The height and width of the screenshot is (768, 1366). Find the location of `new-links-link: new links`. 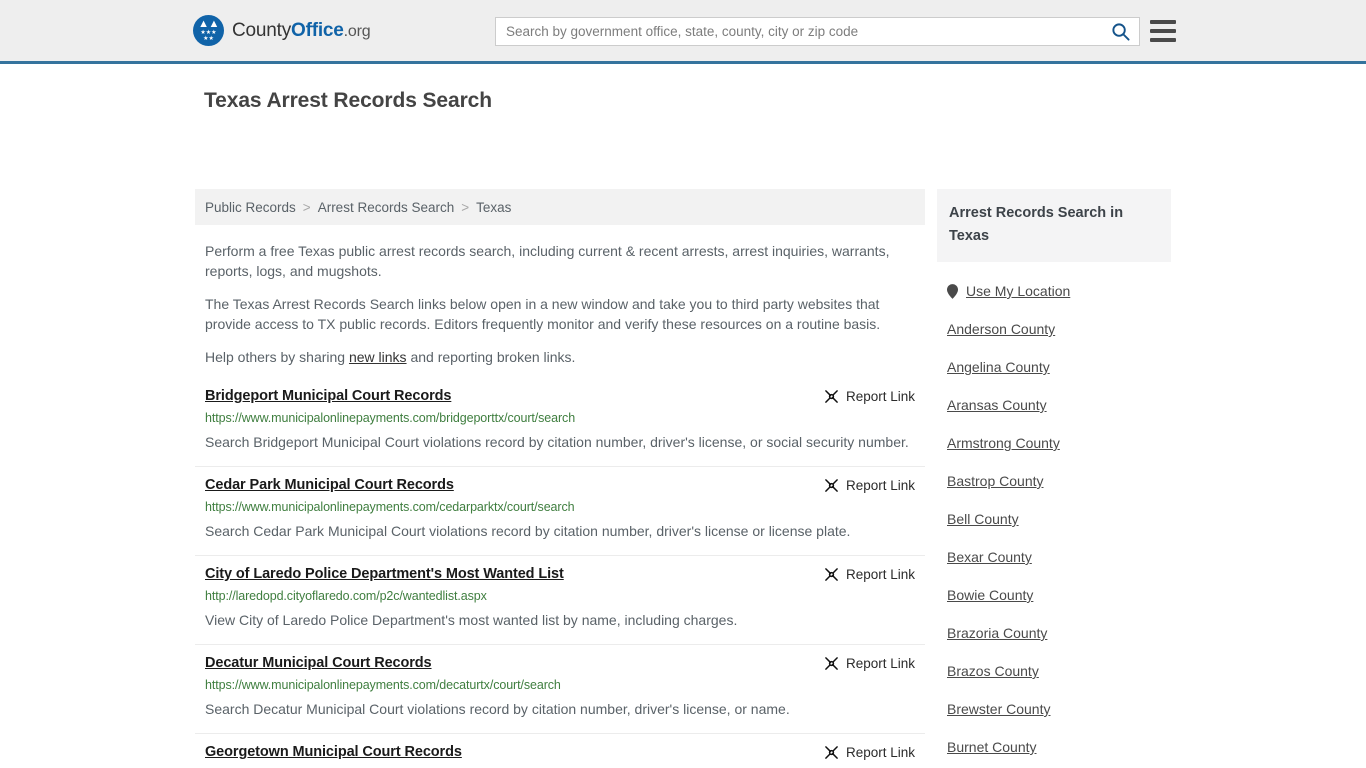

new-links-link: new links is located at coordinates (378, 357).